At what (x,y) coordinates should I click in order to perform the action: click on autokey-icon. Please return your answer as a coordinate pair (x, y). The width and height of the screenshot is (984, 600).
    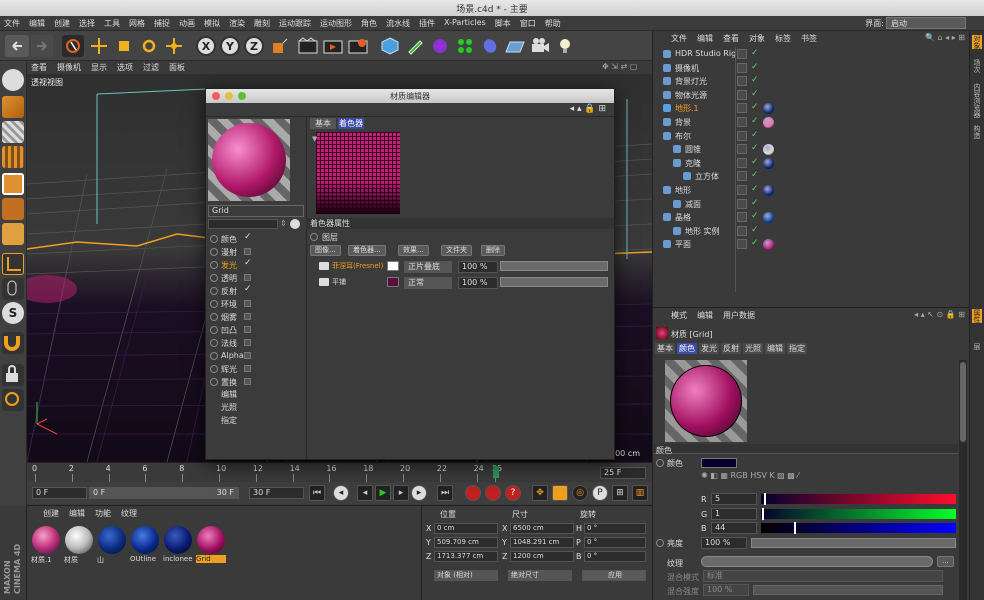
    Looking at the image, I should click on (493, 493).